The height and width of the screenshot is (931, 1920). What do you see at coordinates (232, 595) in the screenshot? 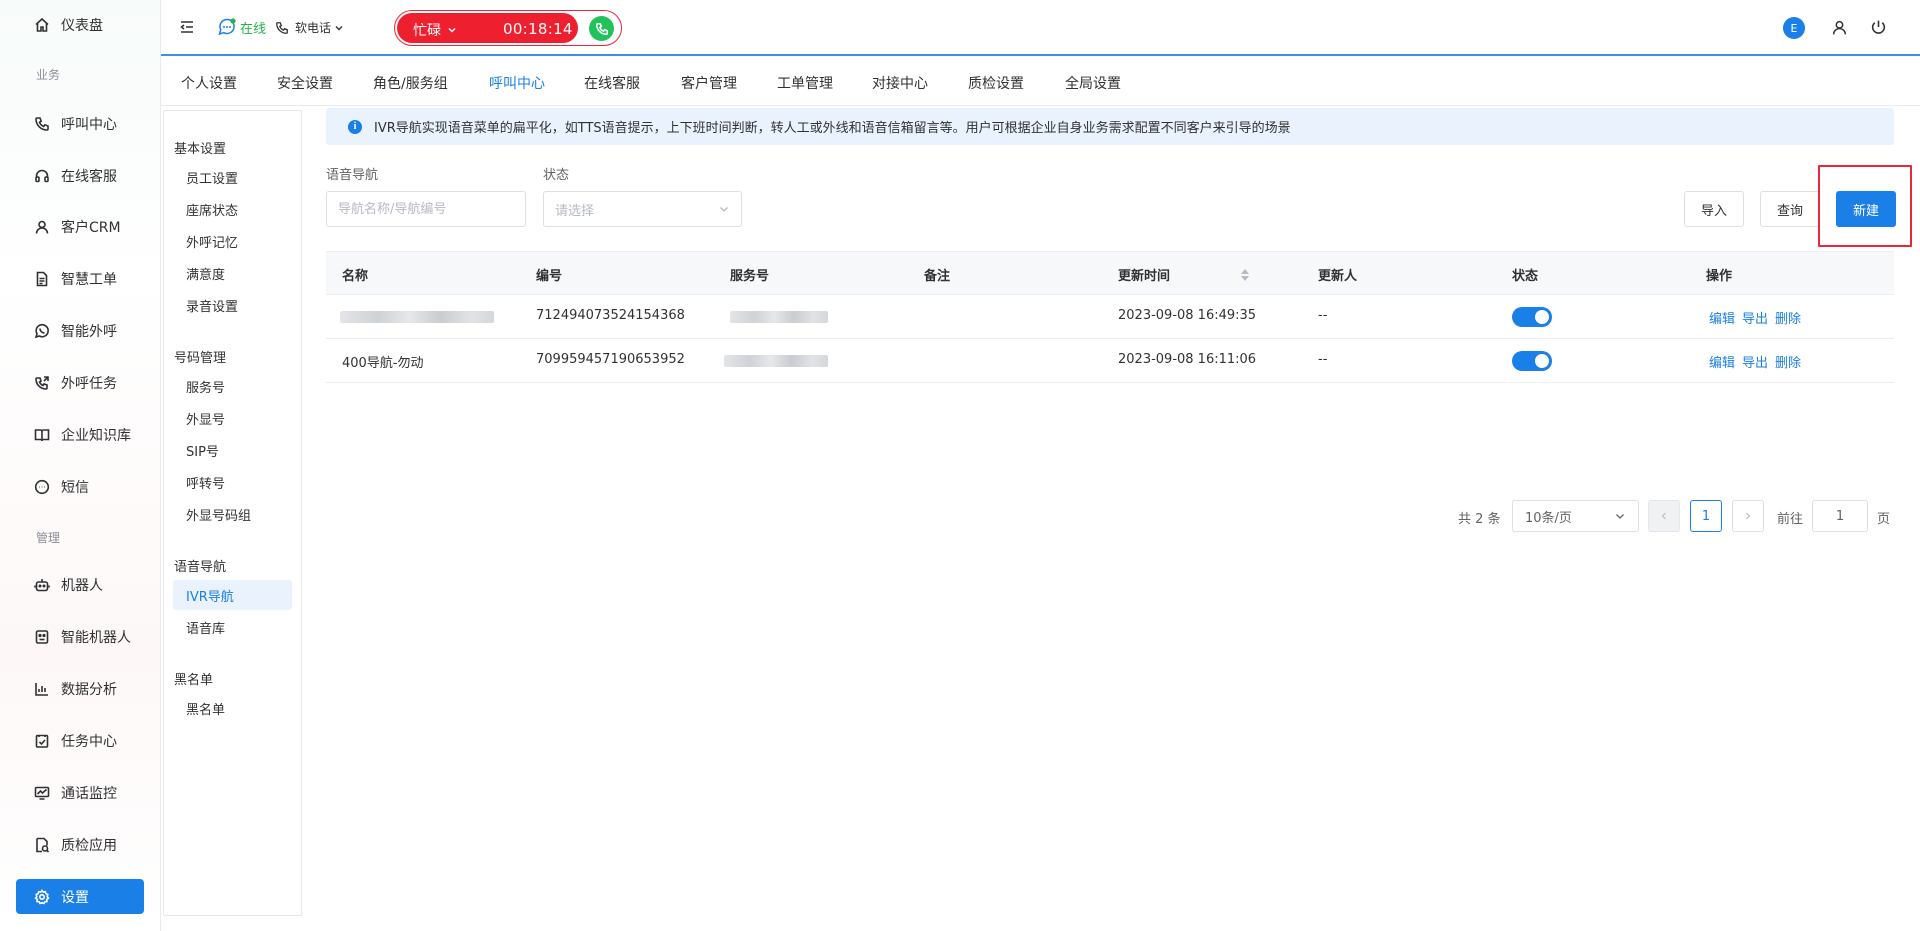
I see `subnav-item-ivr: IVR导航` at bounding box center [232, 595].